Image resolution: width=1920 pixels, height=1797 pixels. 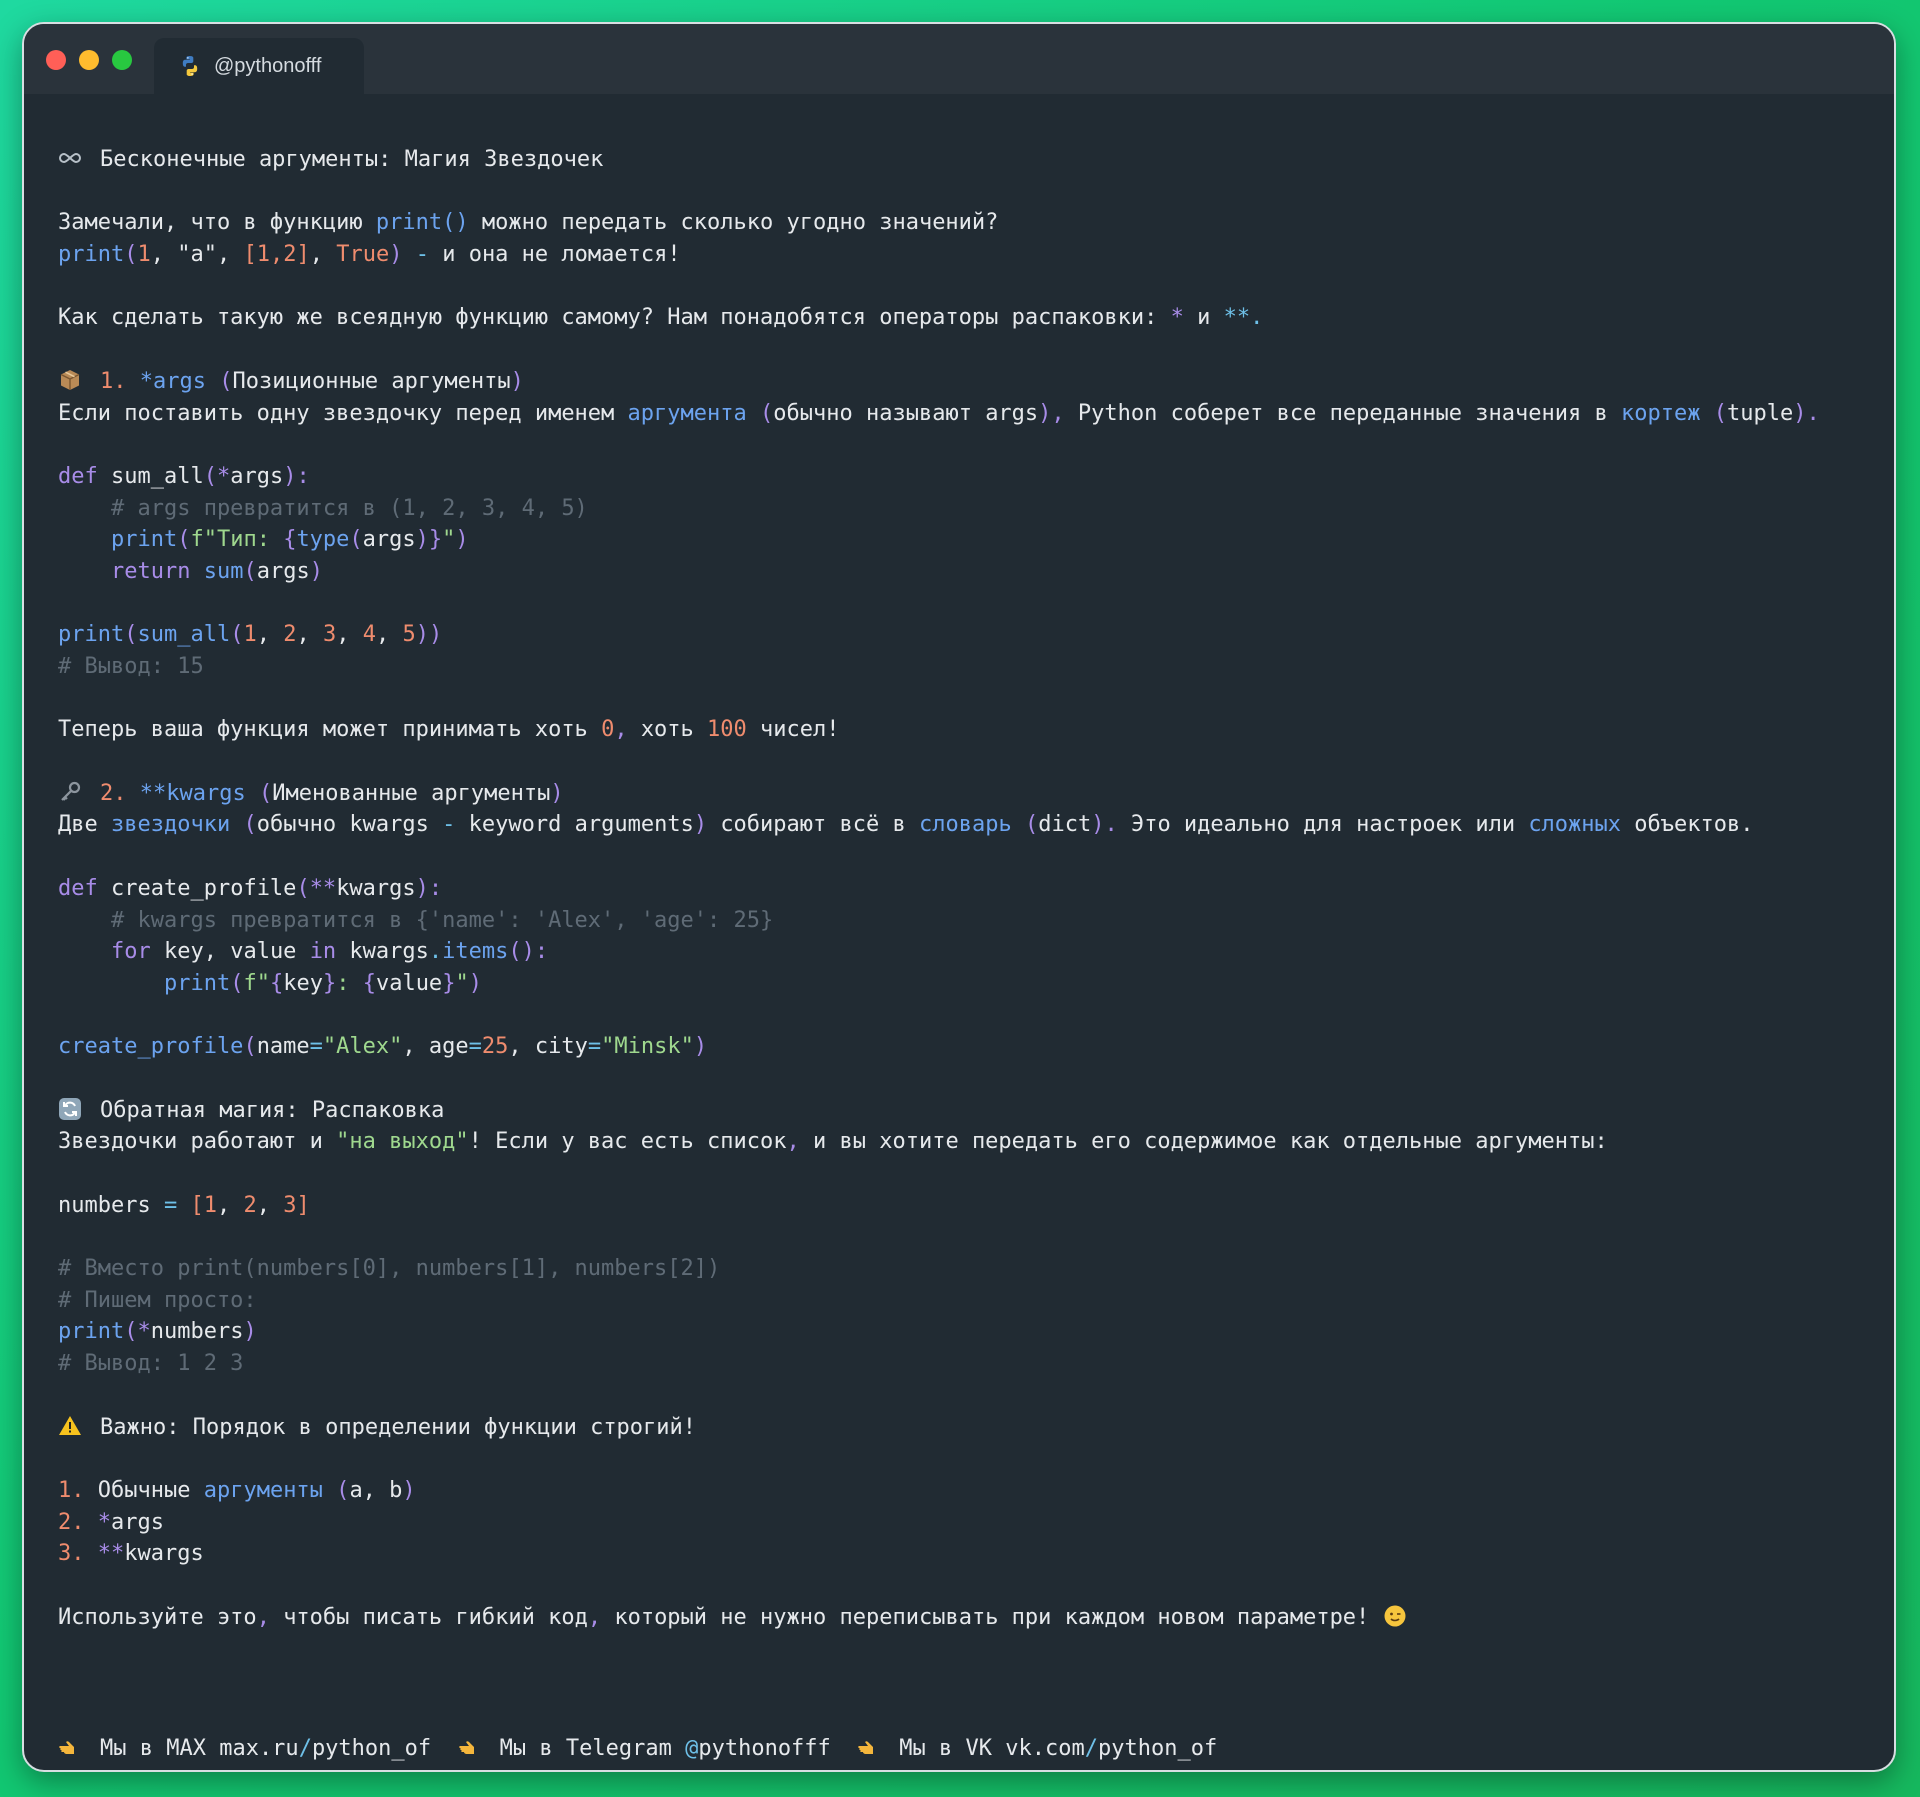 I want to click on order-item: 1. Обычные аргументы (a, b), so click(x=237, y=1490).